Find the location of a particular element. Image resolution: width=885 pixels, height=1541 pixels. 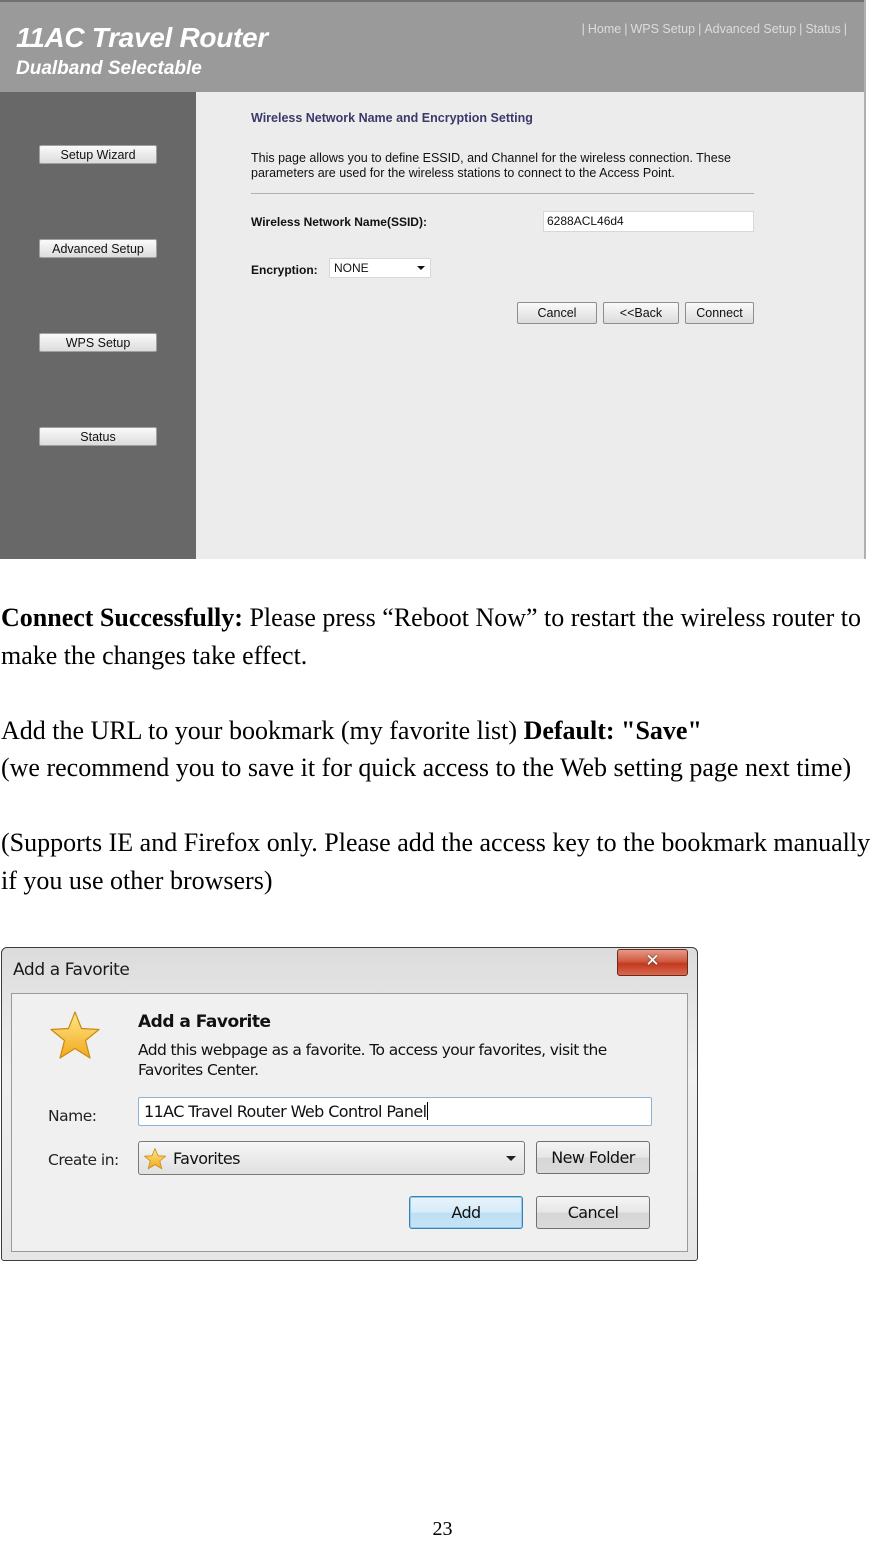

connect-successfully-label: Connect Successfully: is located at coordinates (122, 617).